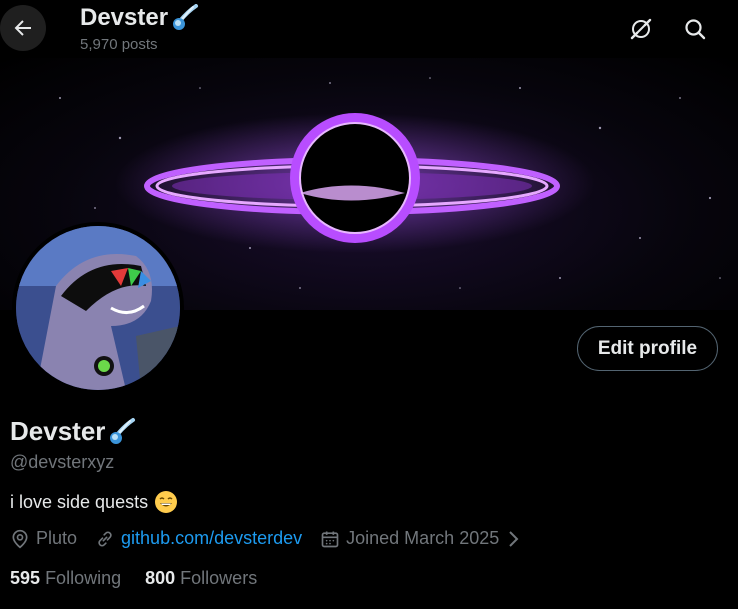 Image resolution: width=738 pixels, height=609 pixels. I want to click on header-title-block: Devster 5,970 posts, so click(140, 28).